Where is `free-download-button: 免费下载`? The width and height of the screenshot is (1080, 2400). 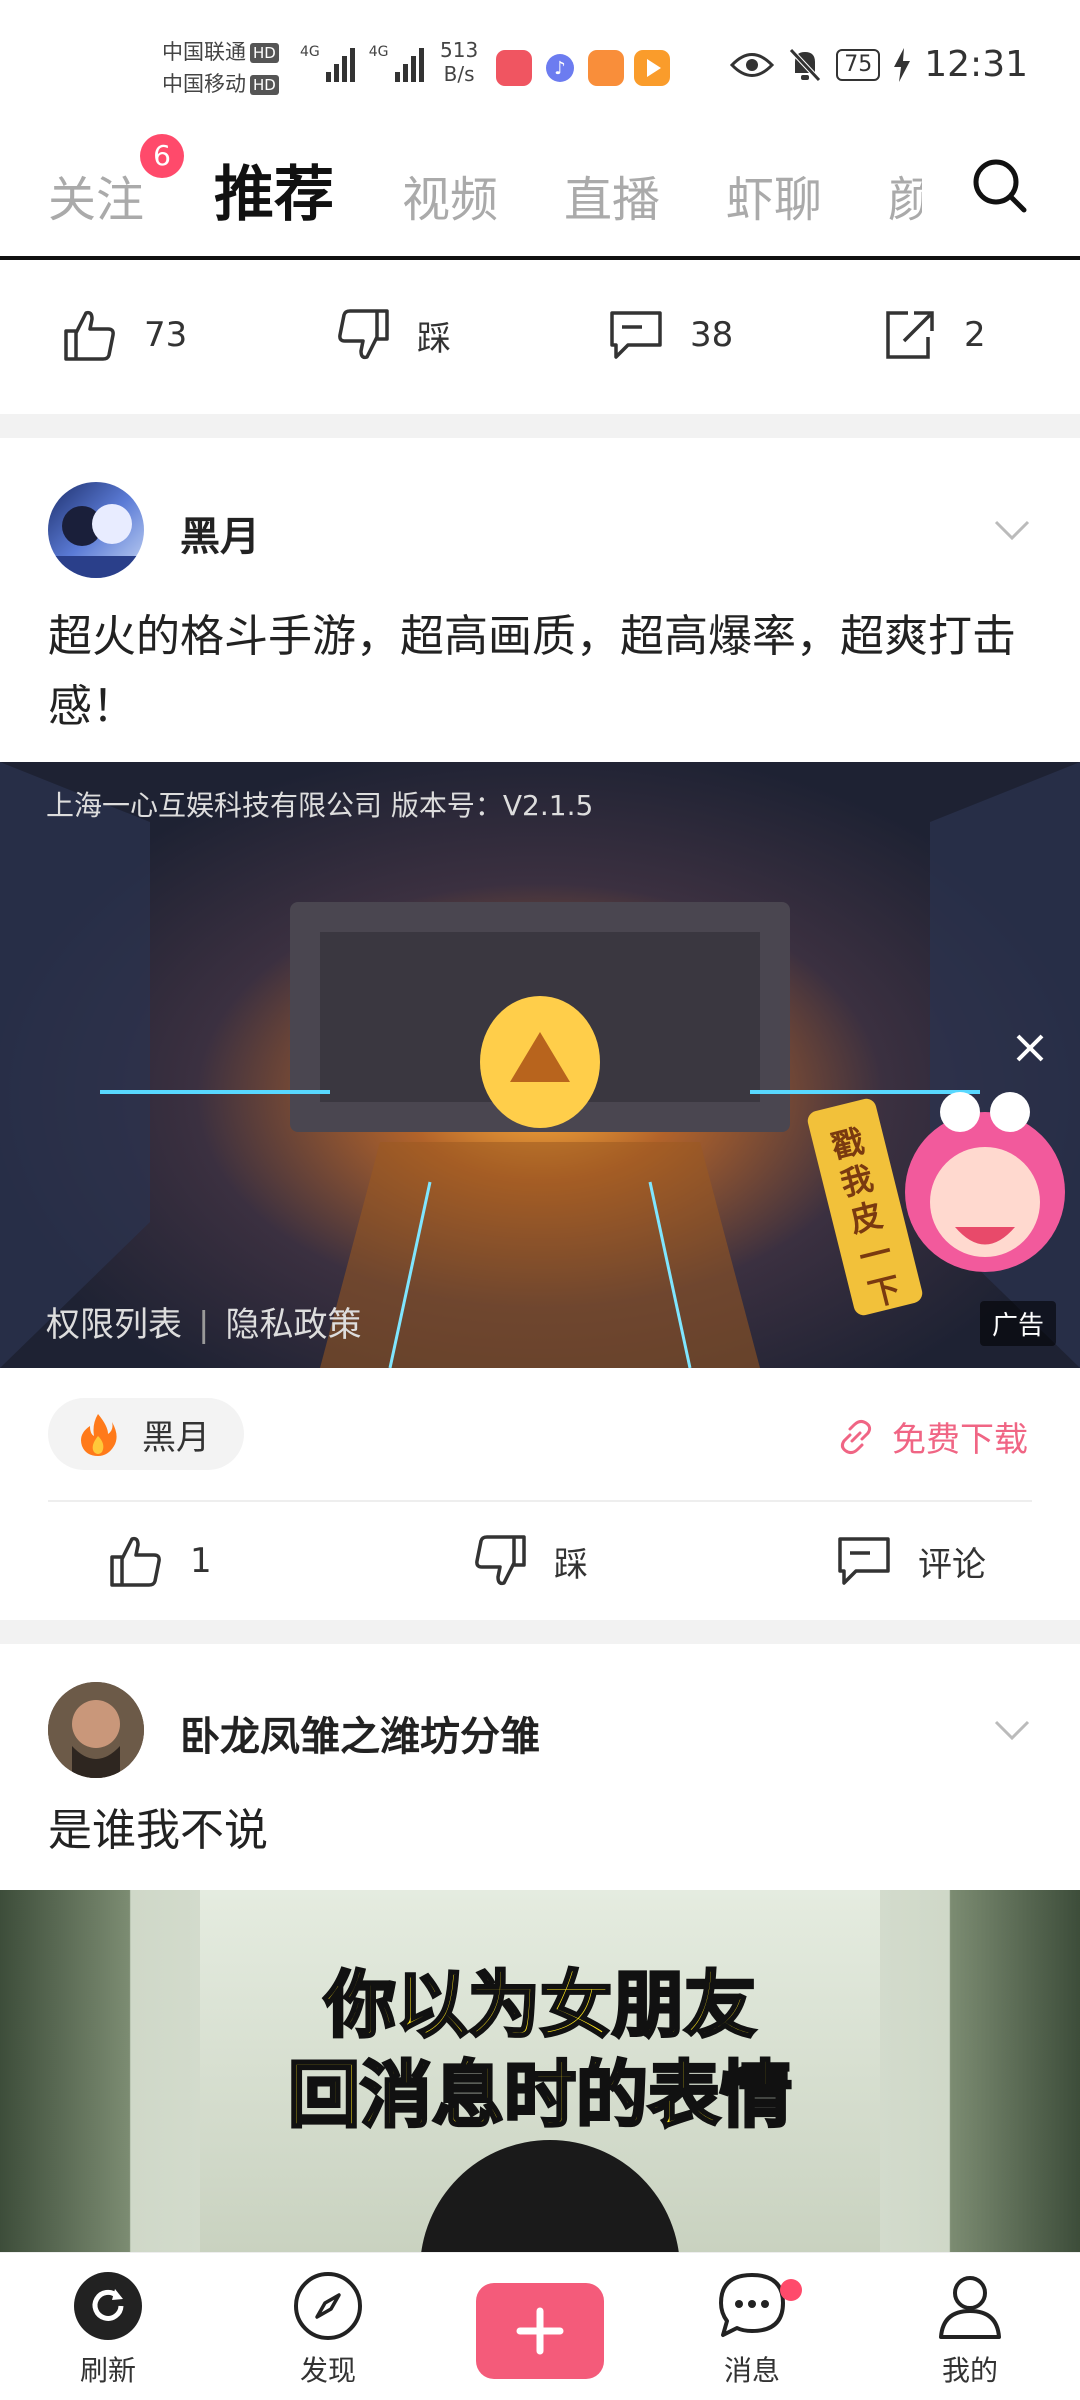 free-download-button: 免费下载 is located at coordinates (932, 1436).